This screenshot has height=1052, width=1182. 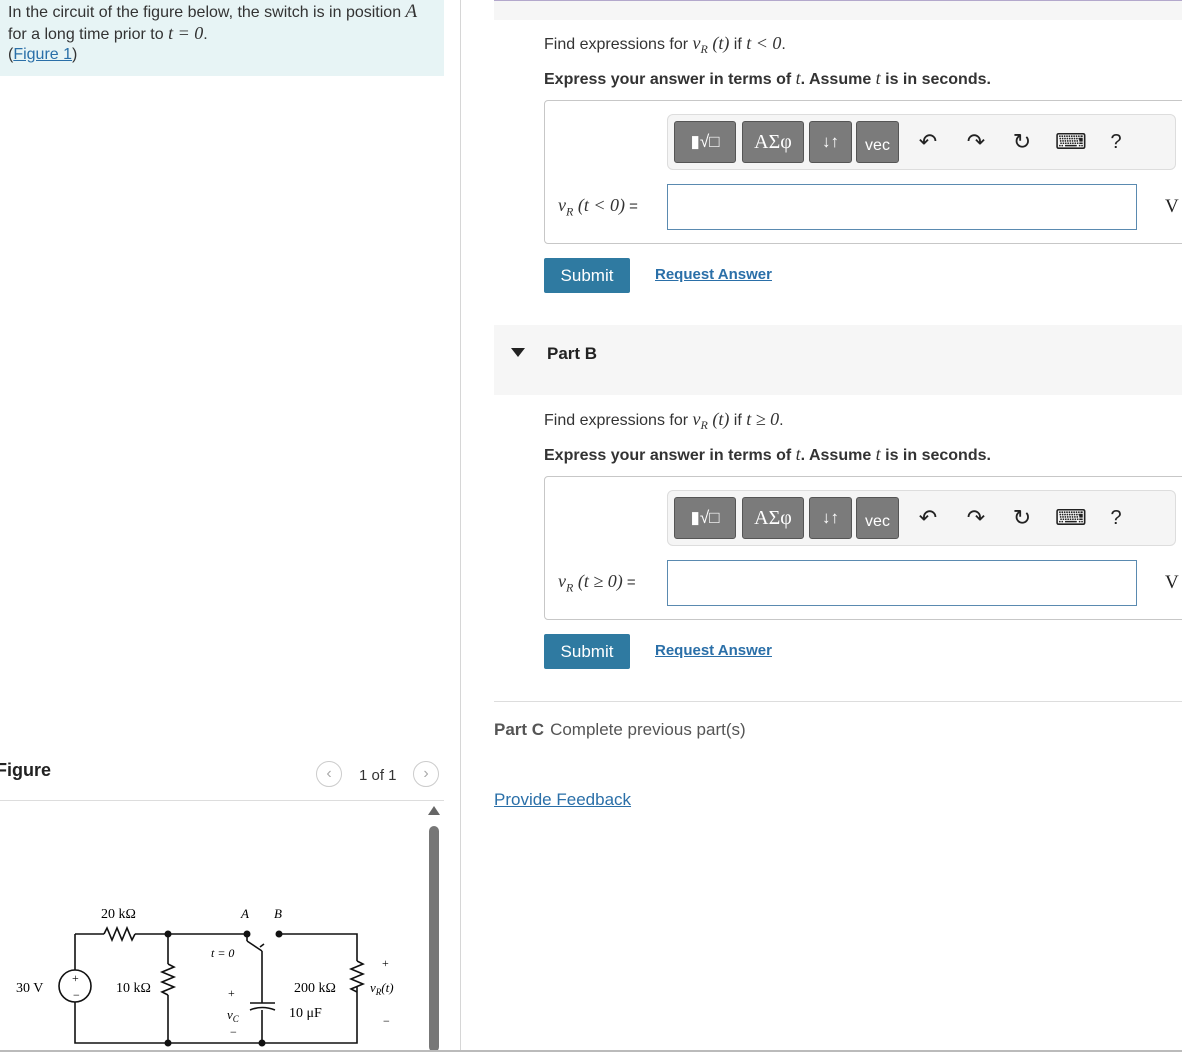 I want to click on part-a-instr-end: is in seconds., so click(x=935, y=79).